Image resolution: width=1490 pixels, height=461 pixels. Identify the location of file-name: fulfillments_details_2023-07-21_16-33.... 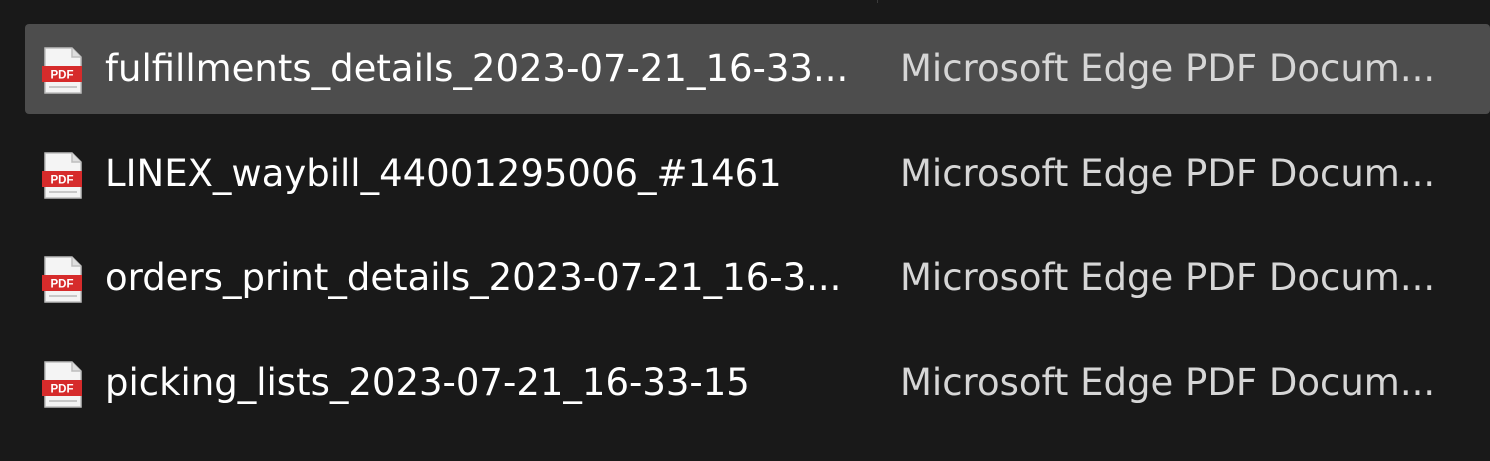
(477, 68).